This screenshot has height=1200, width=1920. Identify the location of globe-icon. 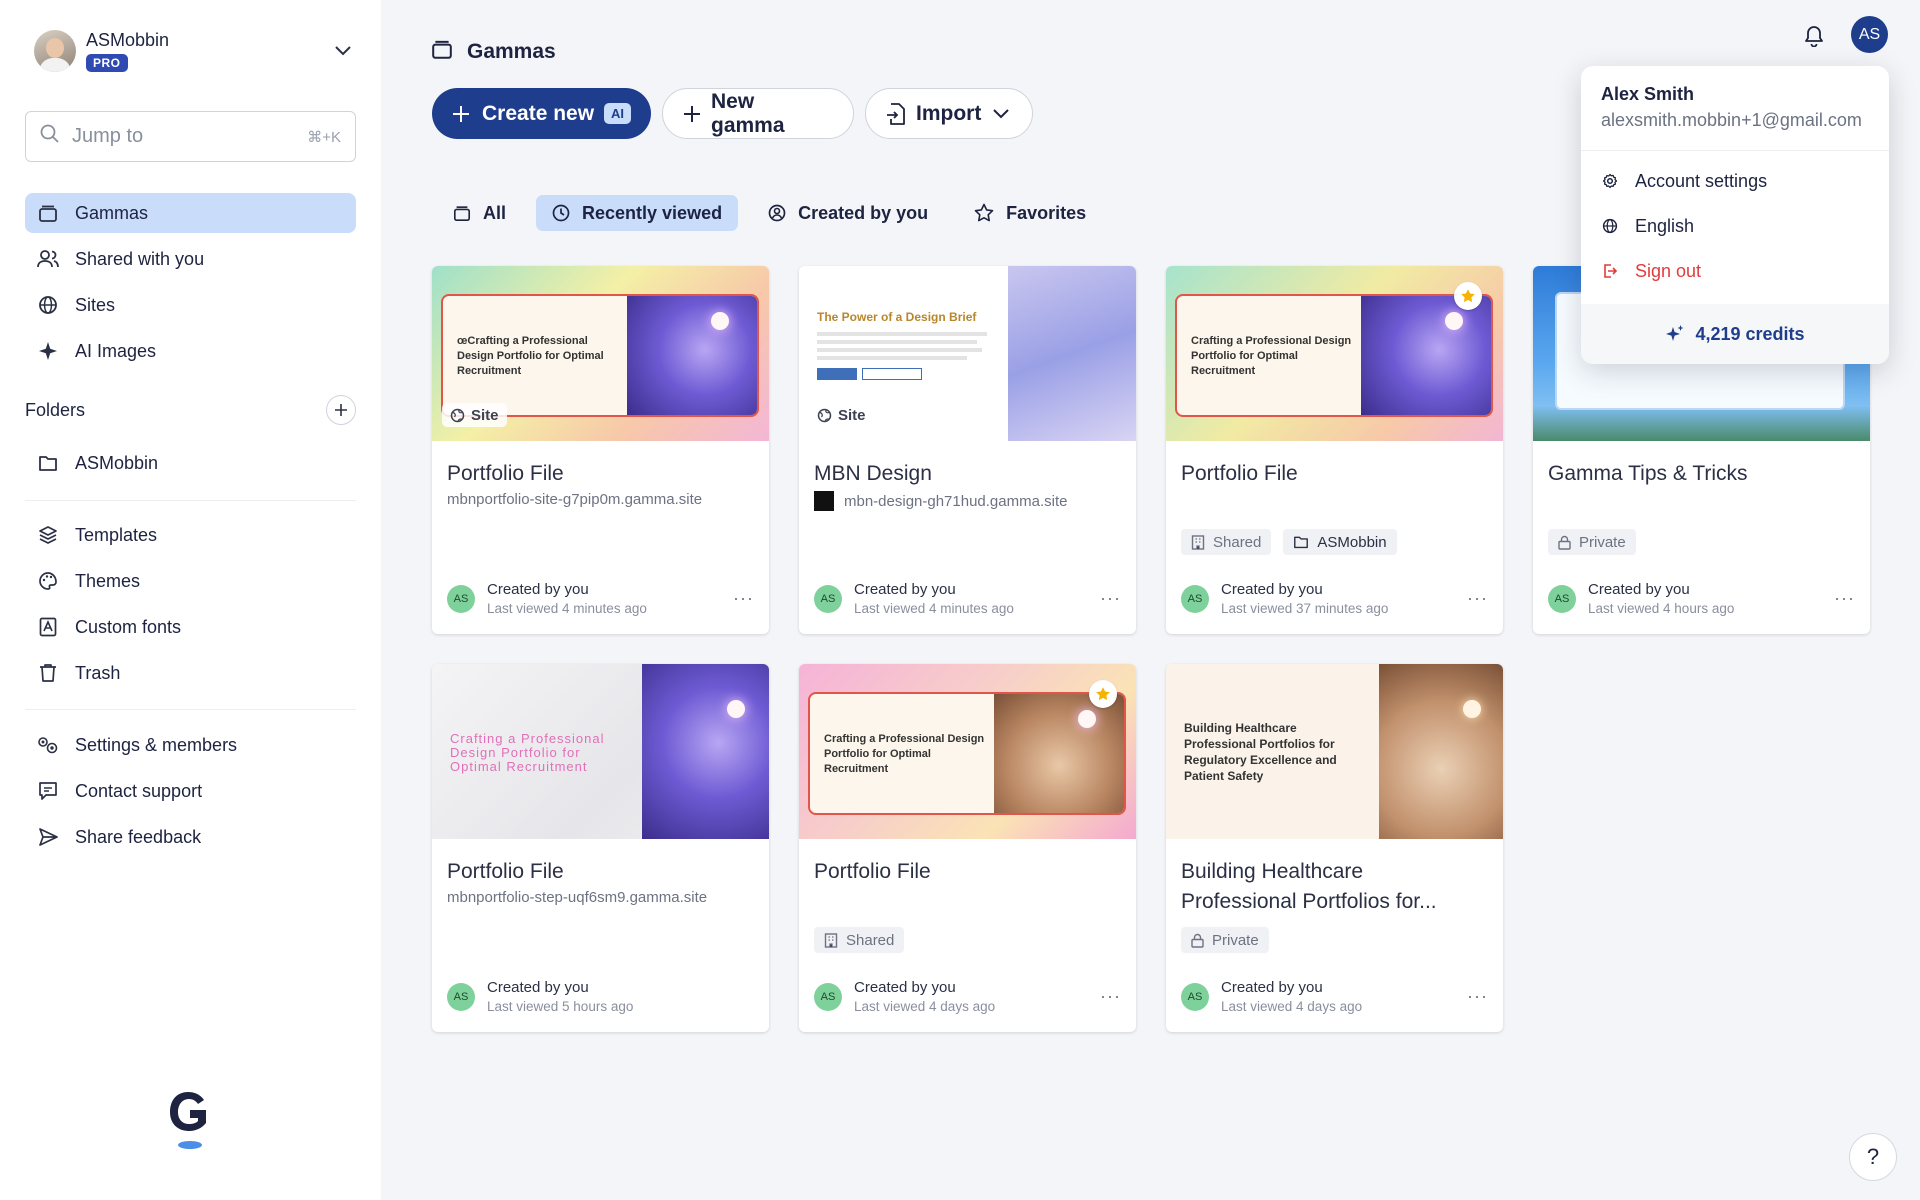
(48, 305).